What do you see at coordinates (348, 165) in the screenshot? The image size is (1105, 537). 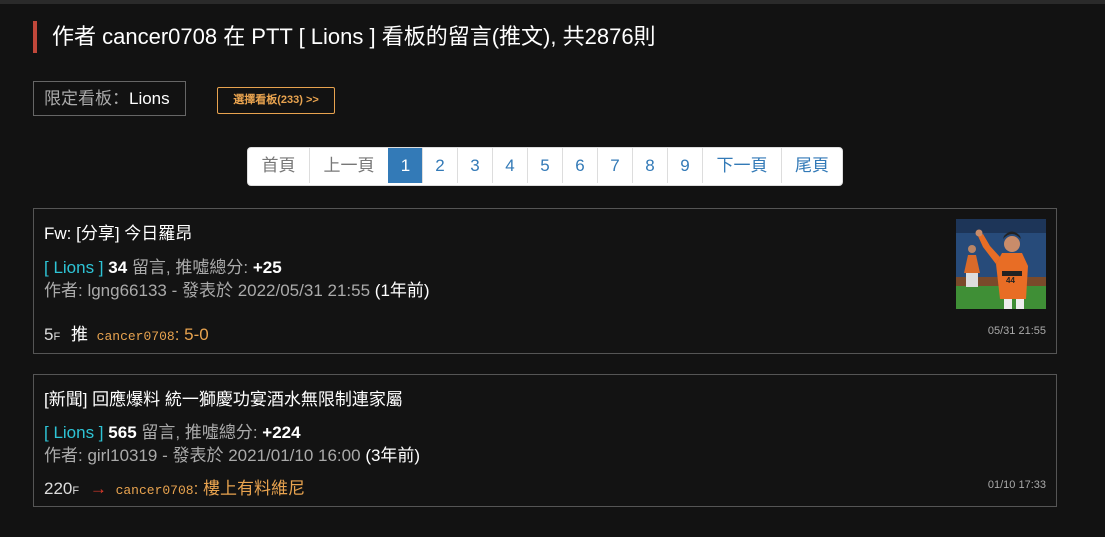 I see `page-prev: 上一頁` at bounding box center [348, 165].